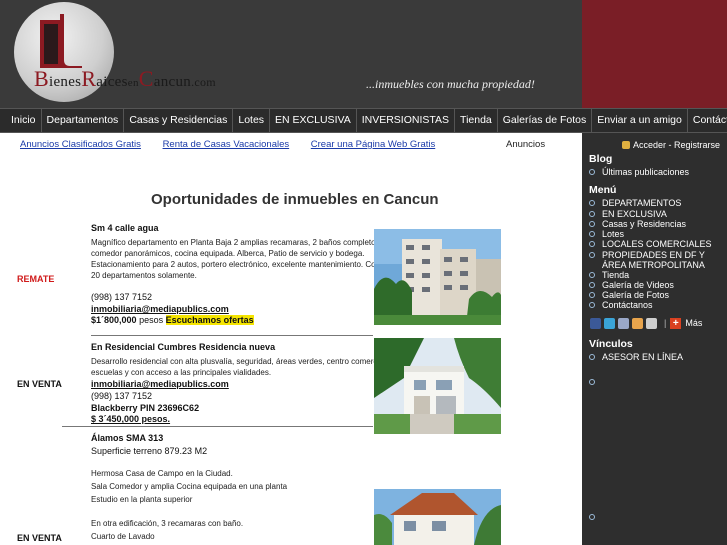  I want to click on listing-desc-line: Hermosa Casa de Campo en la Ciudad., so click(162, 473).